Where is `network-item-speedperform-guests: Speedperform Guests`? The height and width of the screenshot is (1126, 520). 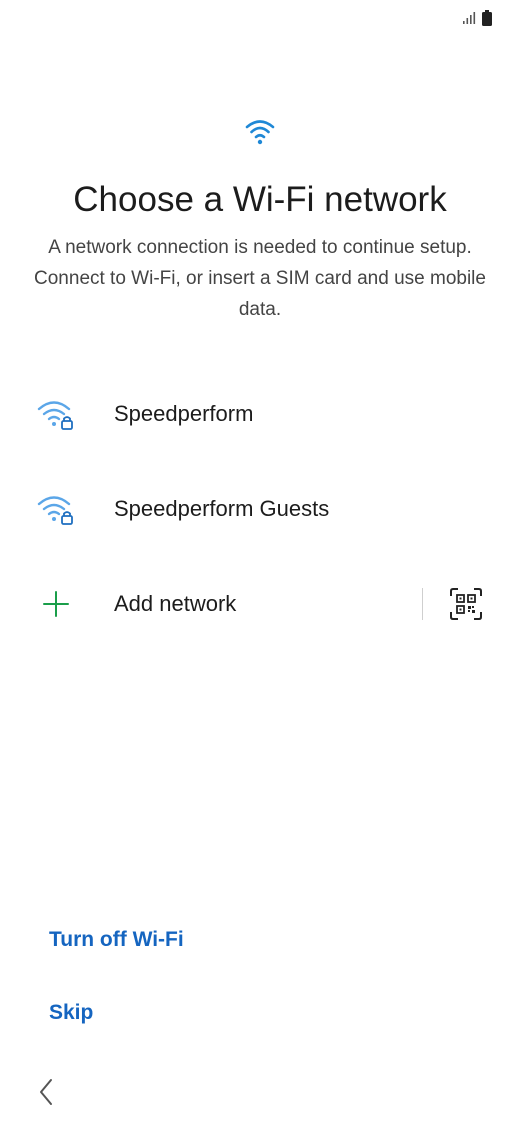
network-item-speedperform-guests: Speedperform Guests is located at coordinates (260, 509).